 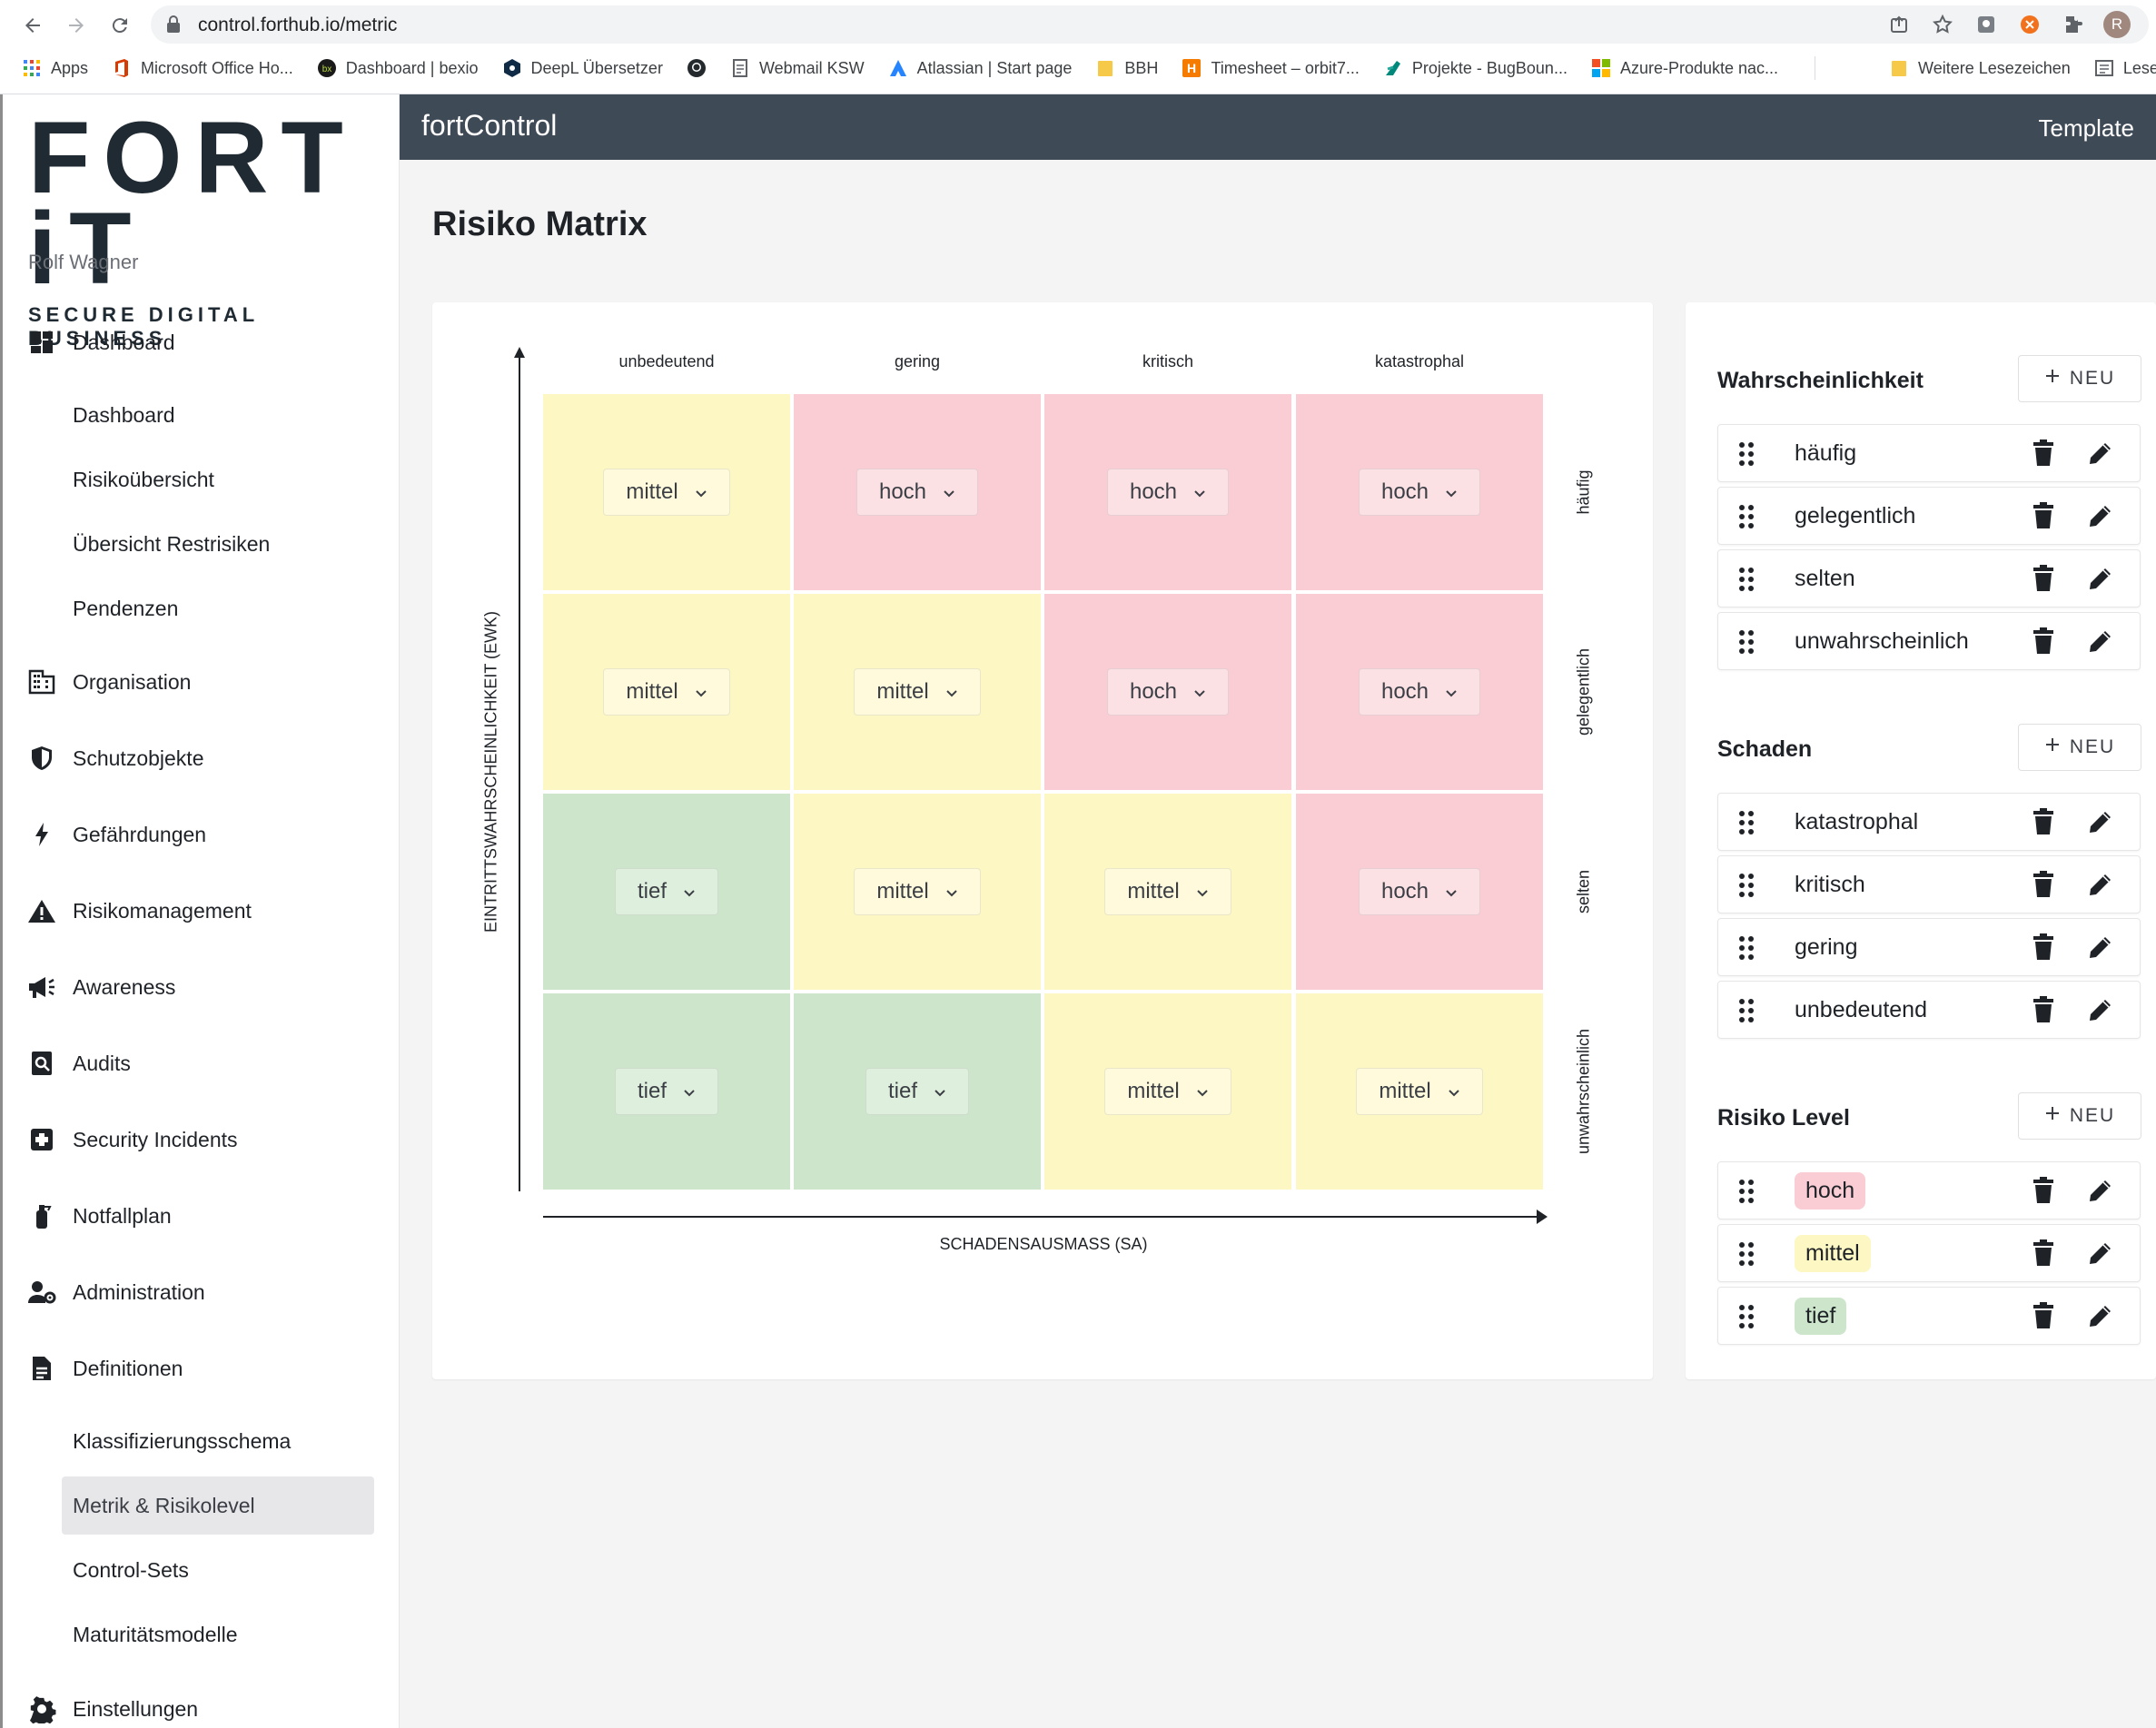 I want to click on bookmark-reading-list: Lese, so click(x=2125, y=68).